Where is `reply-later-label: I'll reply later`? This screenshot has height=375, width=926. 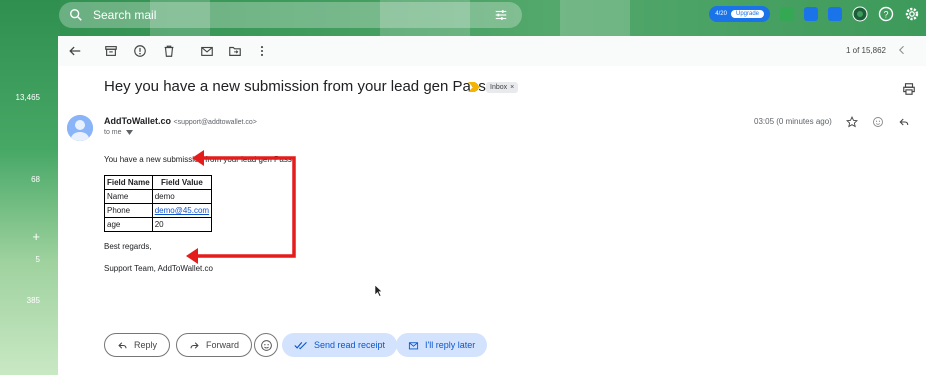
reply-later-label: I'll reply later is located at coordinates (450, 345).